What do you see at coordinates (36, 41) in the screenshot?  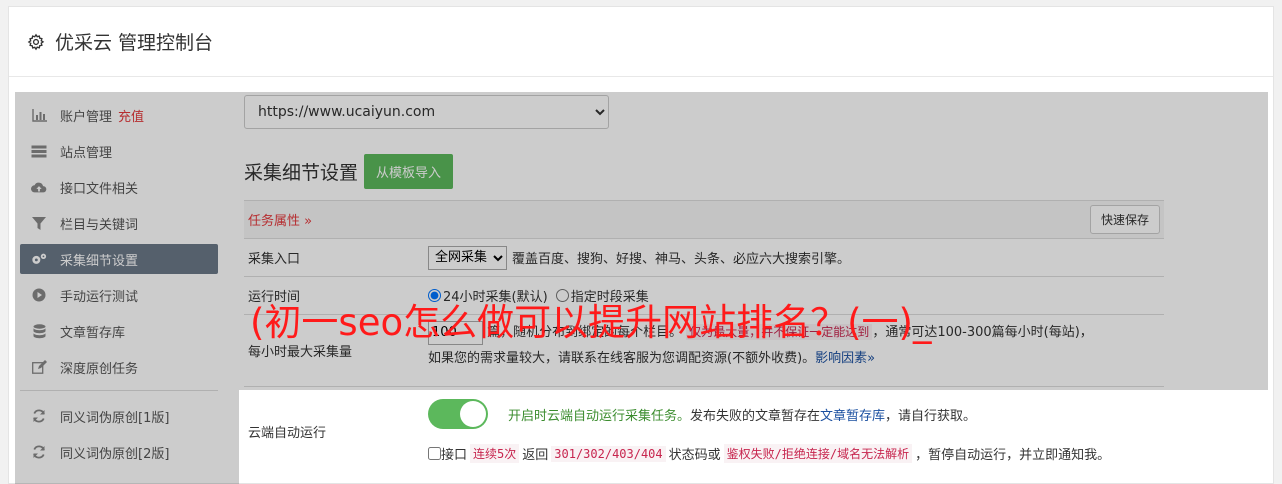 I see `gear-icon` at bounding box center [36, 41].